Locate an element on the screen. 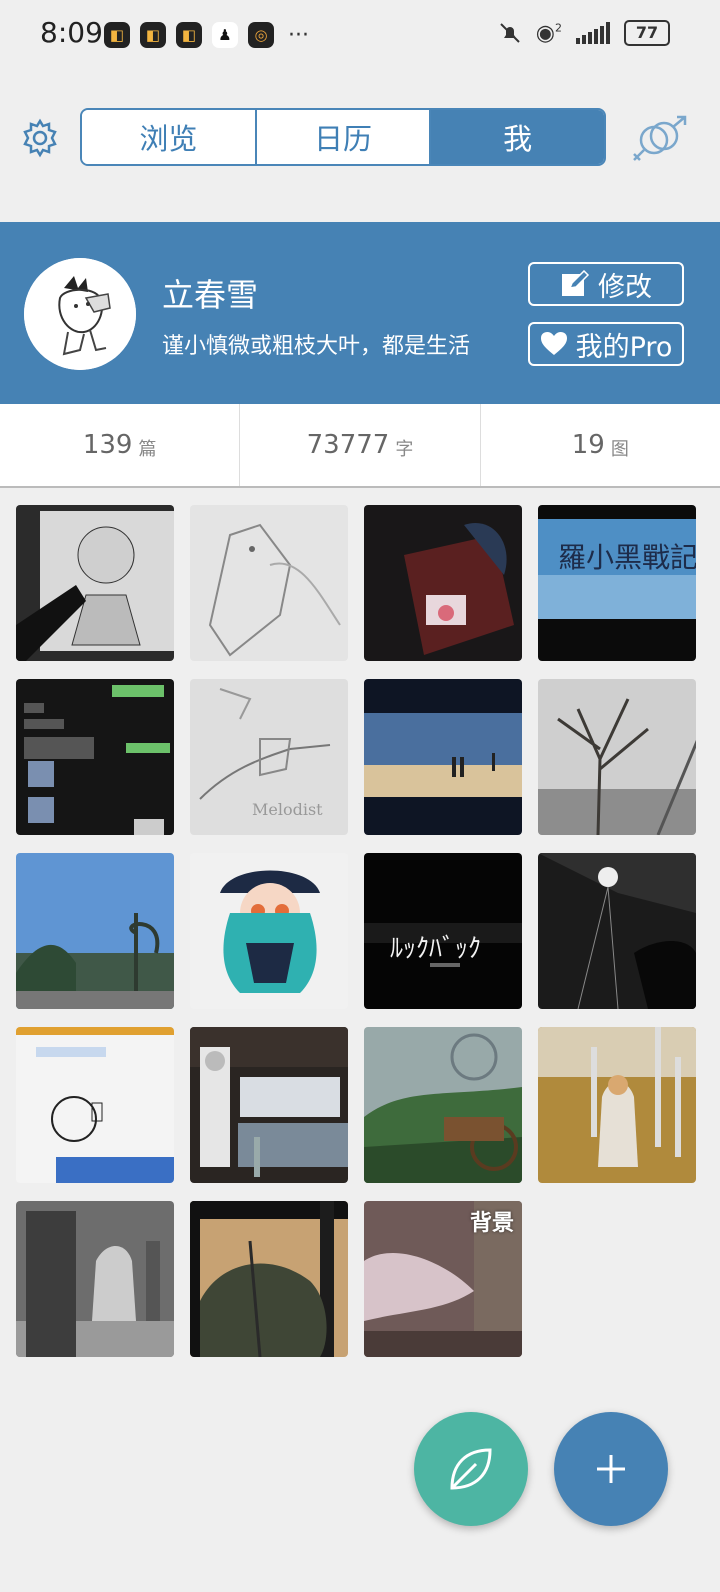 This screenshot has height=1592, width=720. mute-bell-icon is located at coordinates (510, 33).